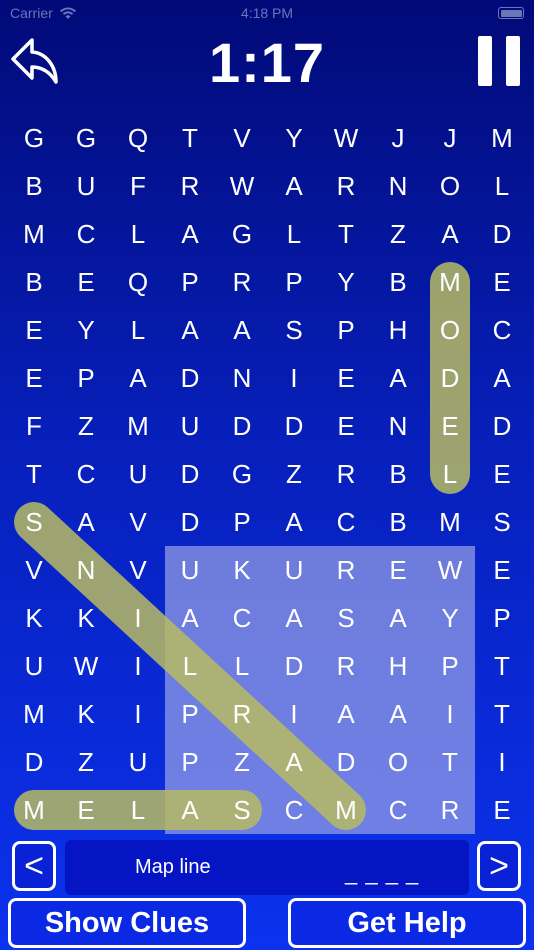  What do you see at coordinates (499, 866) in the screenshot?
I see `next-clue-button: >` at bounding box center [499, 866].